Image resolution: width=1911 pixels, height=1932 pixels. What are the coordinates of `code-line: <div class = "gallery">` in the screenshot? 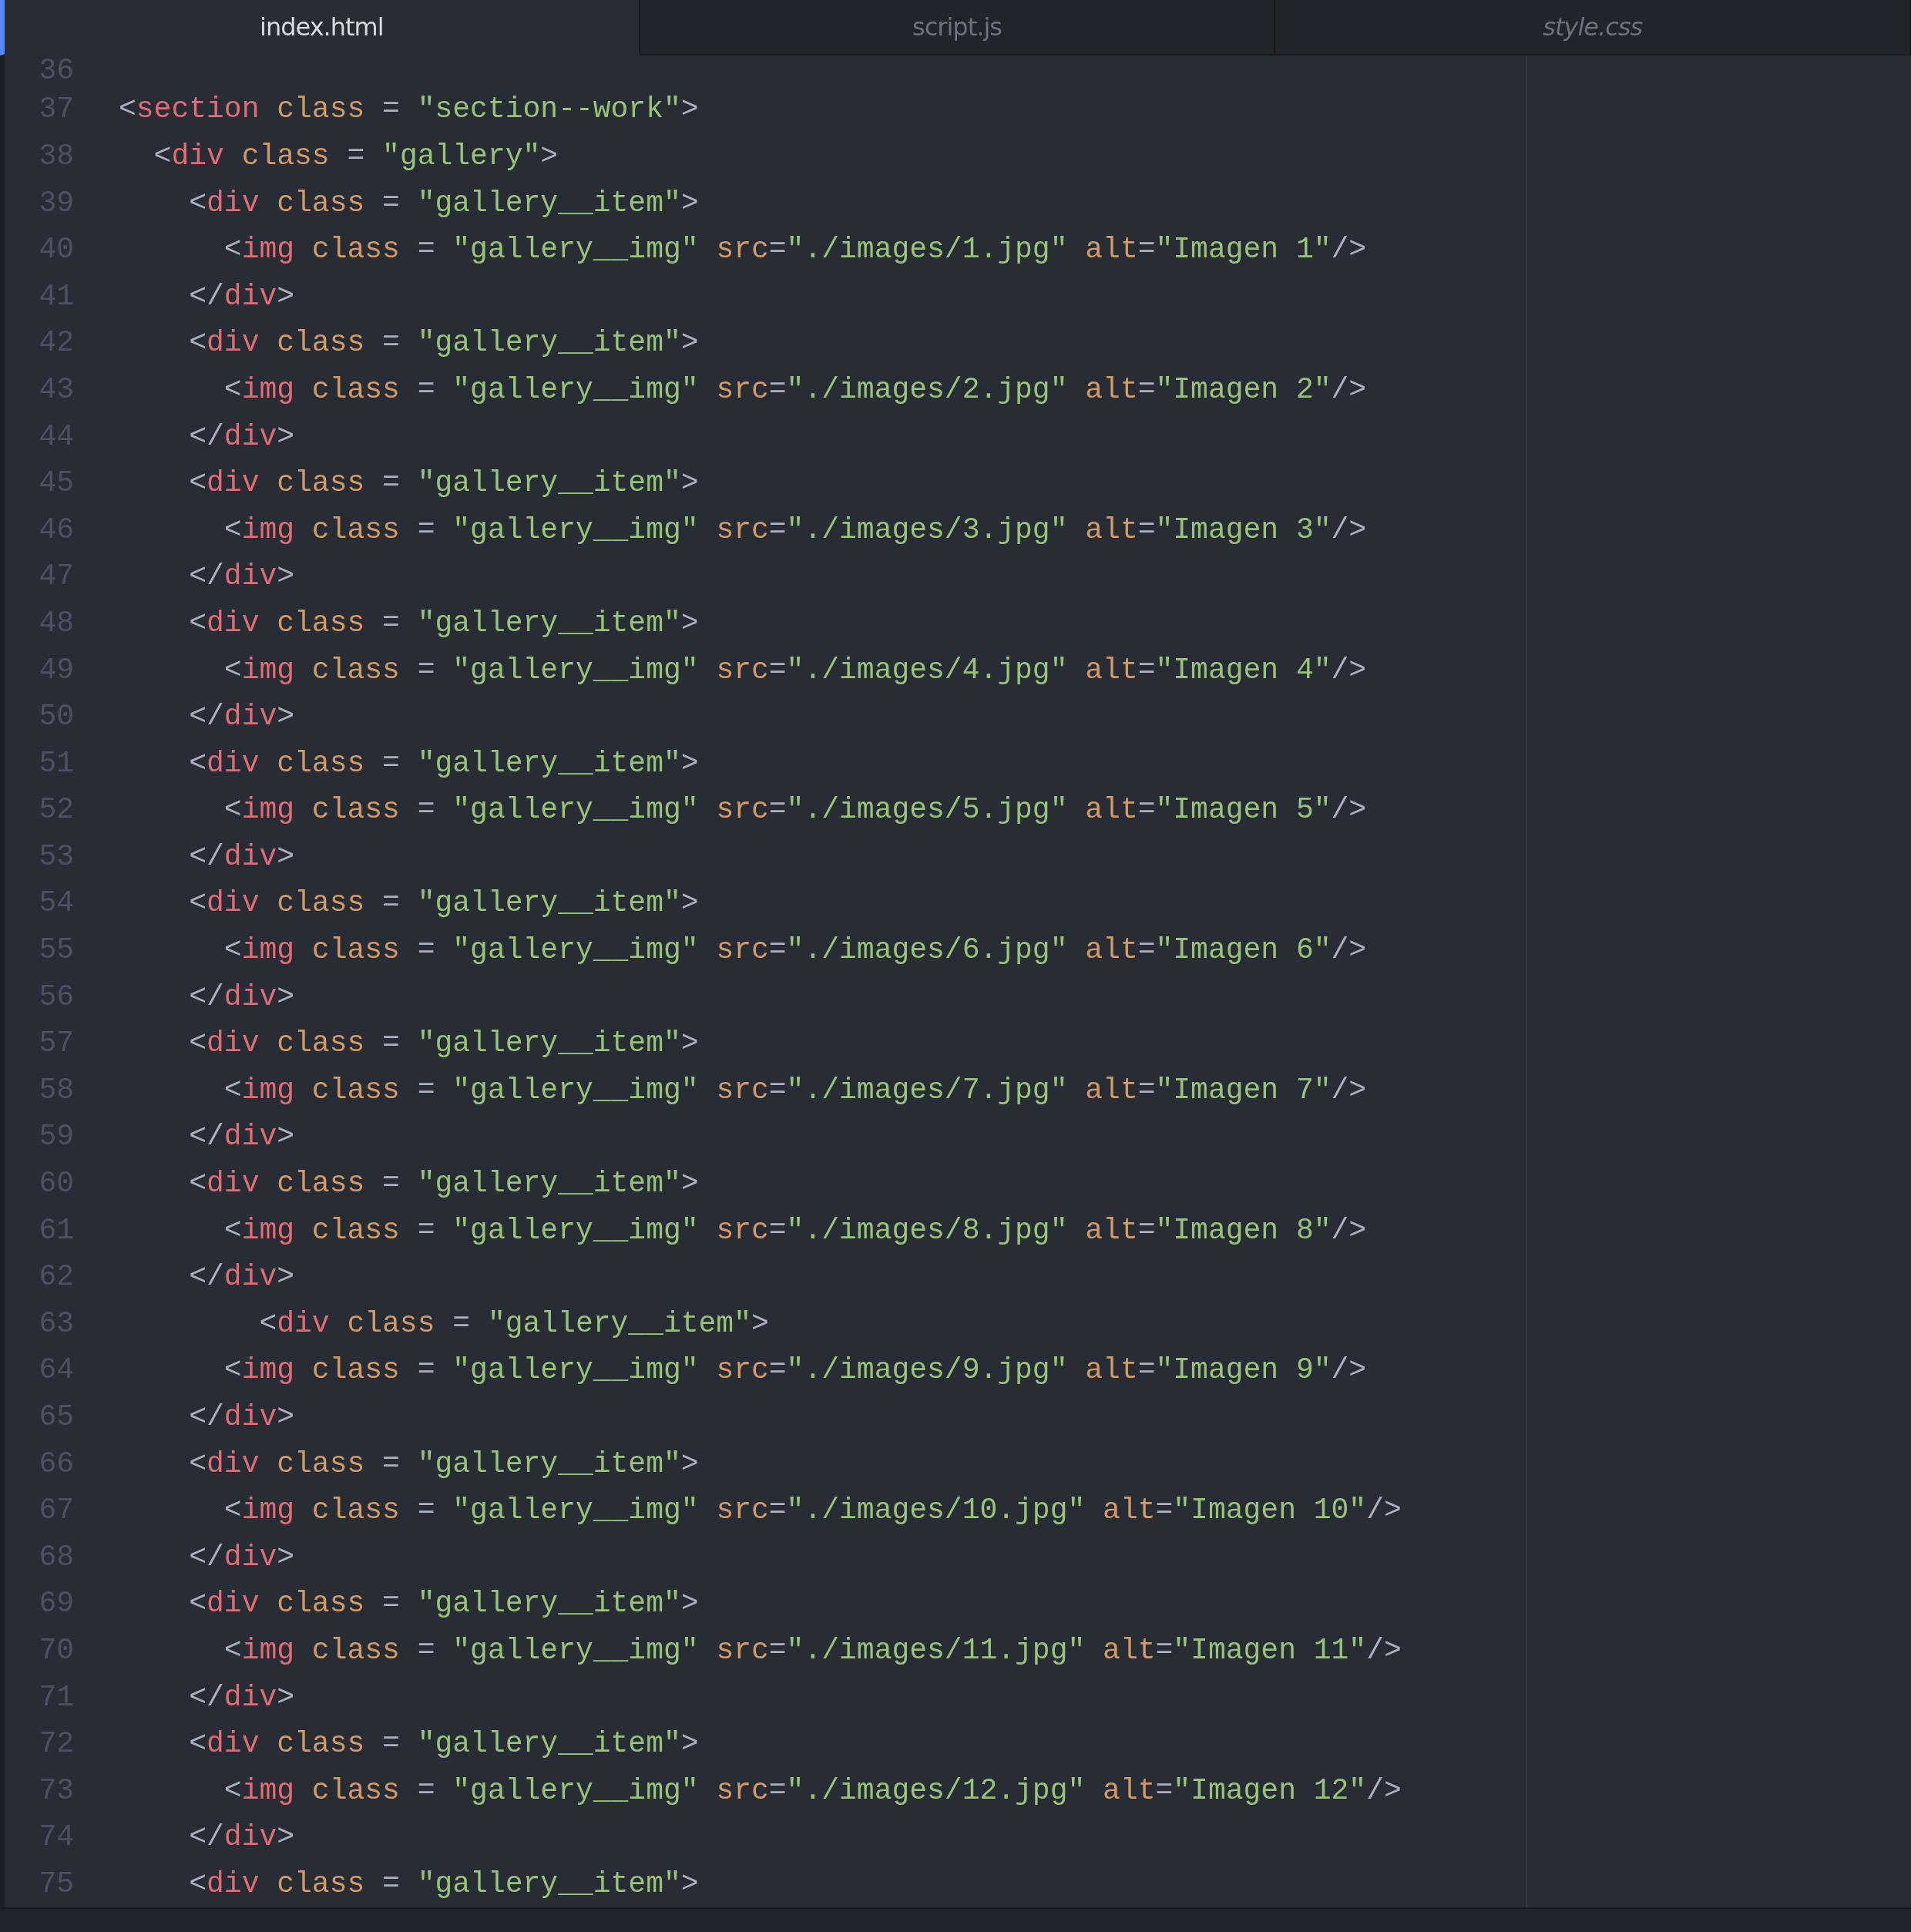 It's located at (356, 156).